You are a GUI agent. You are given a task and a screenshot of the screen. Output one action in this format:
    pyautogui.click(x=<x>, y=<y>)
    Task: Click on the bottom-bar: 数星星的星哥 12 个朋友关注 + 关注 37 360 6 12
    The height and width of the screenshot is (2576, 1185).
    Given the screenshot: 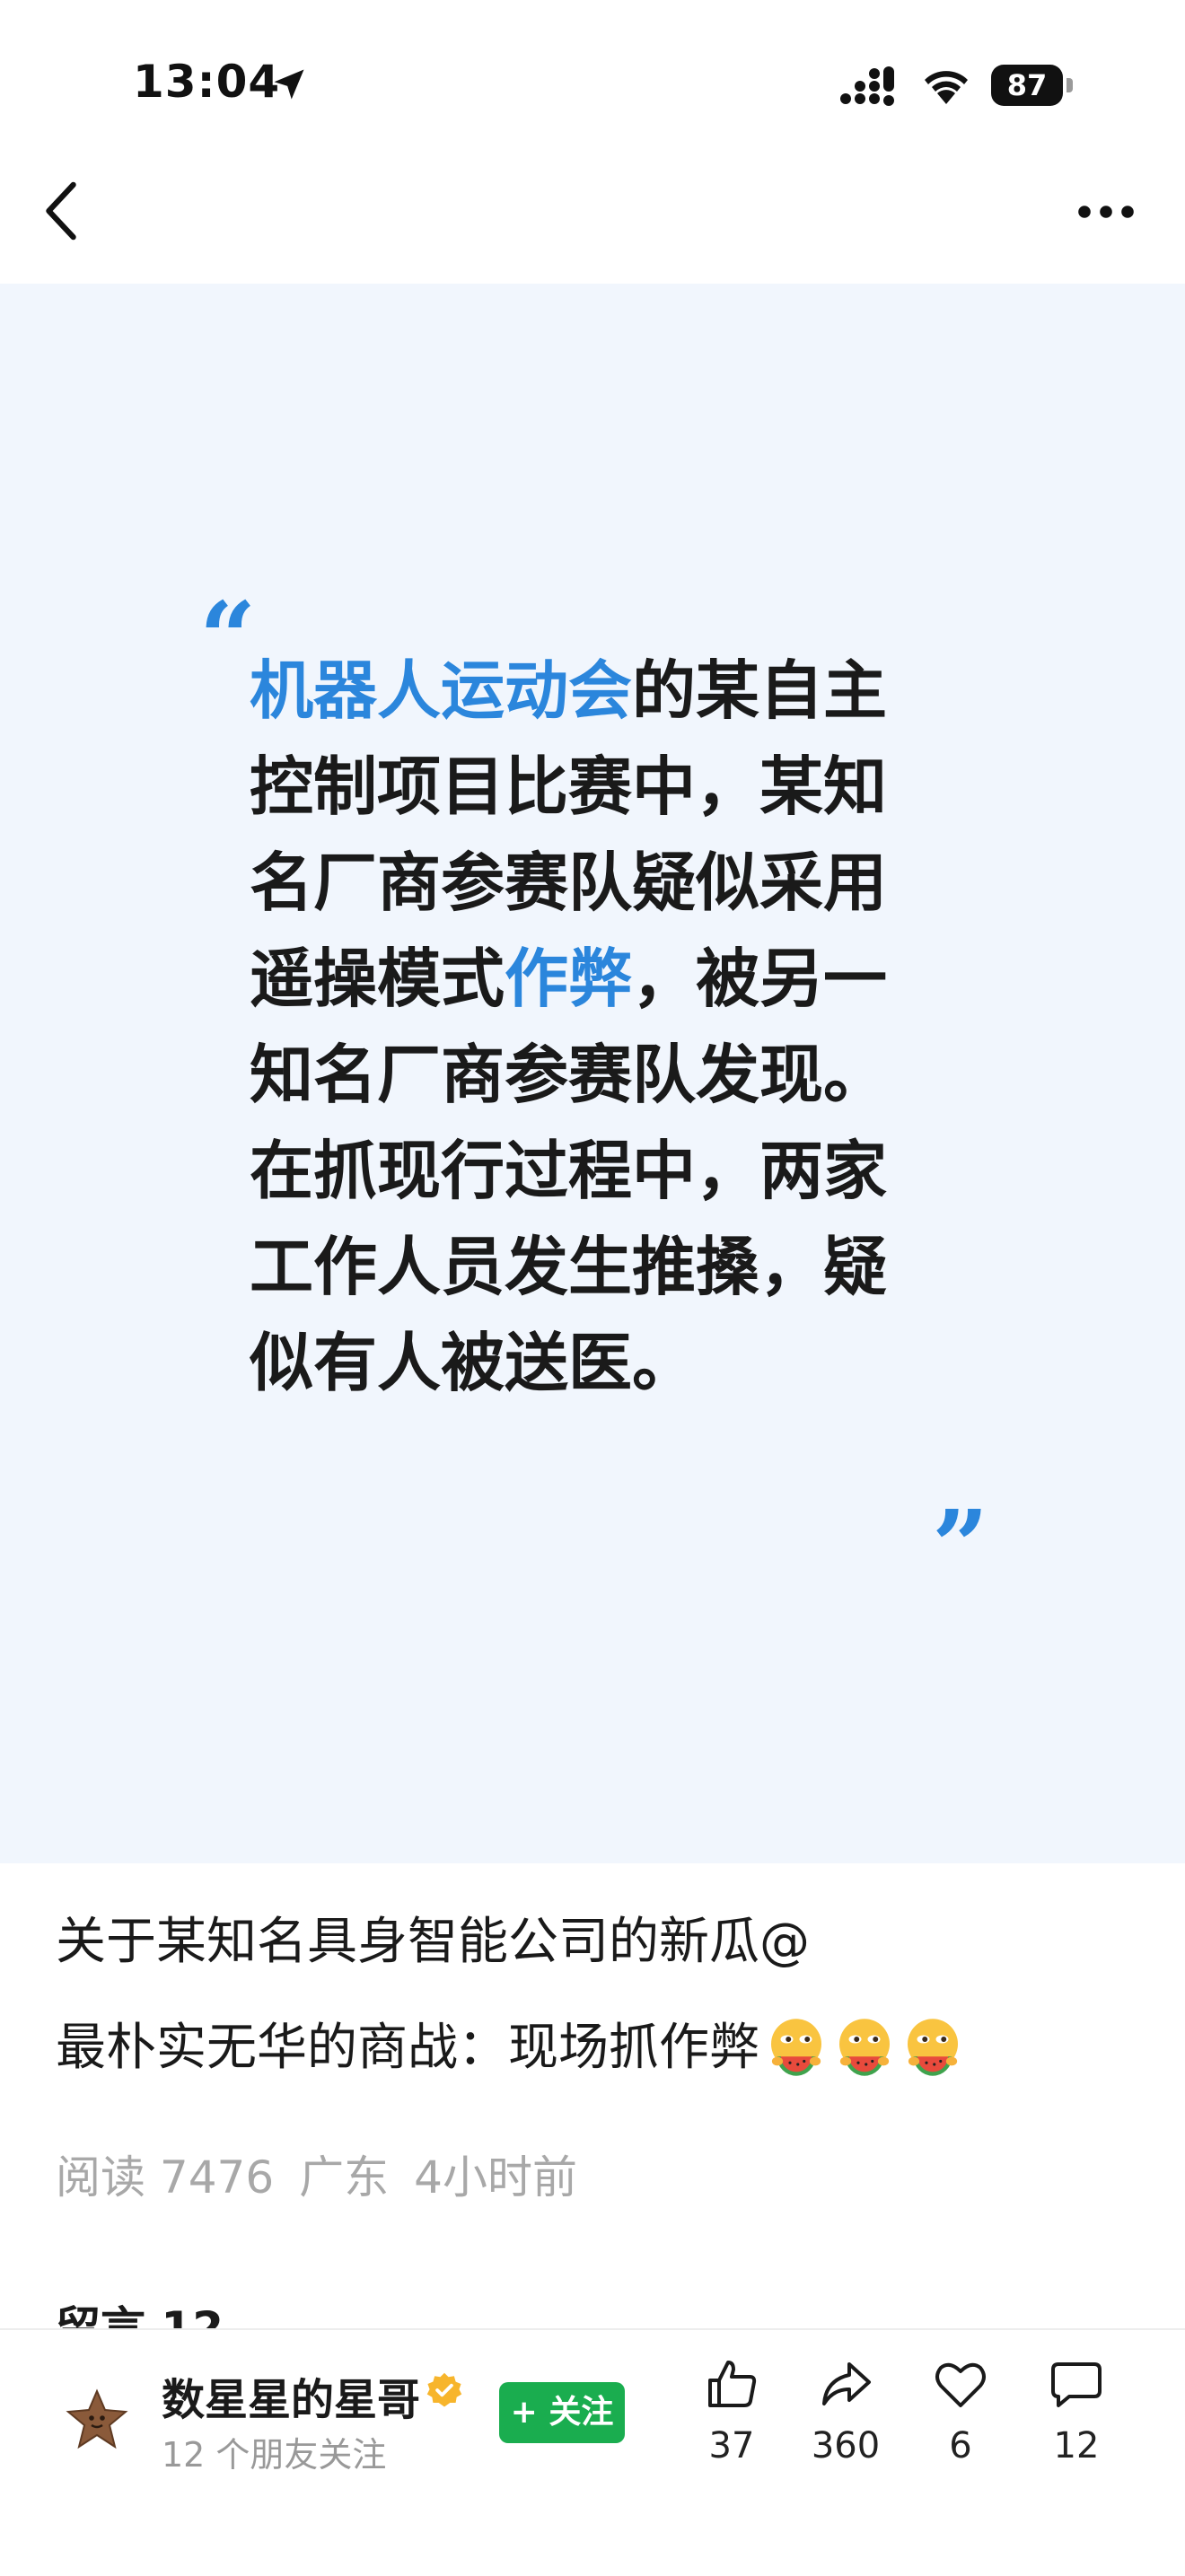 What is the action you would take?
    pyautogui.click(x=592, y=2452)
    